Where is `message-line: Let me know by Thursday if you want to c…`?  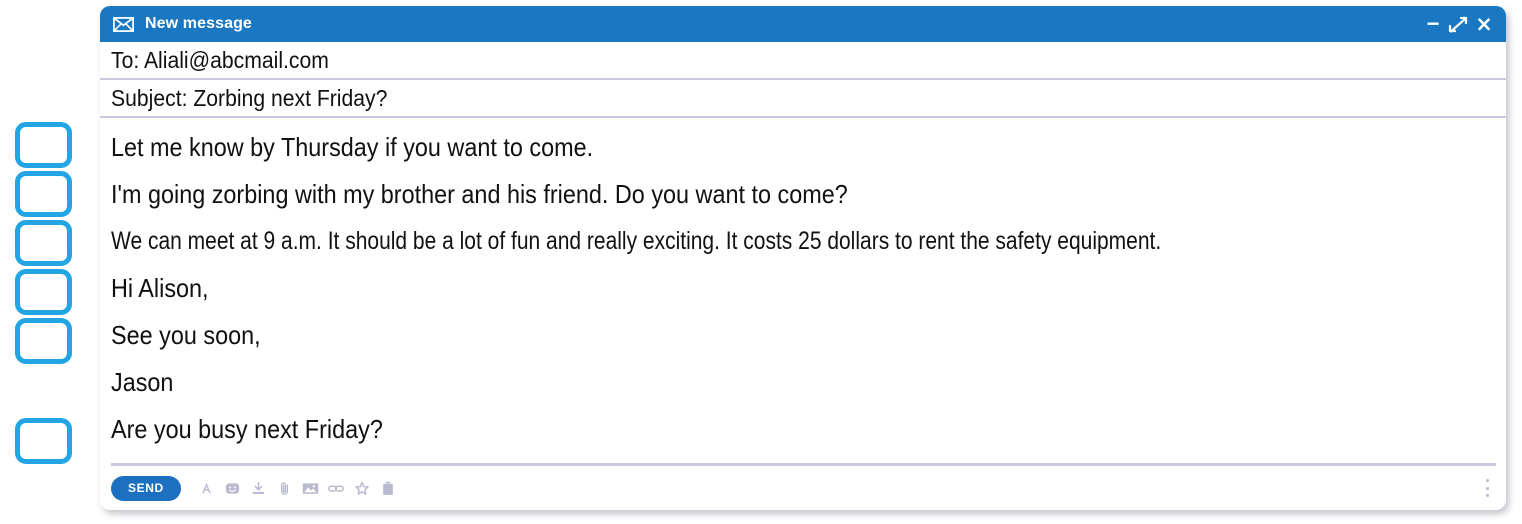
message-line: Let me know by Thursday if you want to c… is located at coordinates (352, 147).